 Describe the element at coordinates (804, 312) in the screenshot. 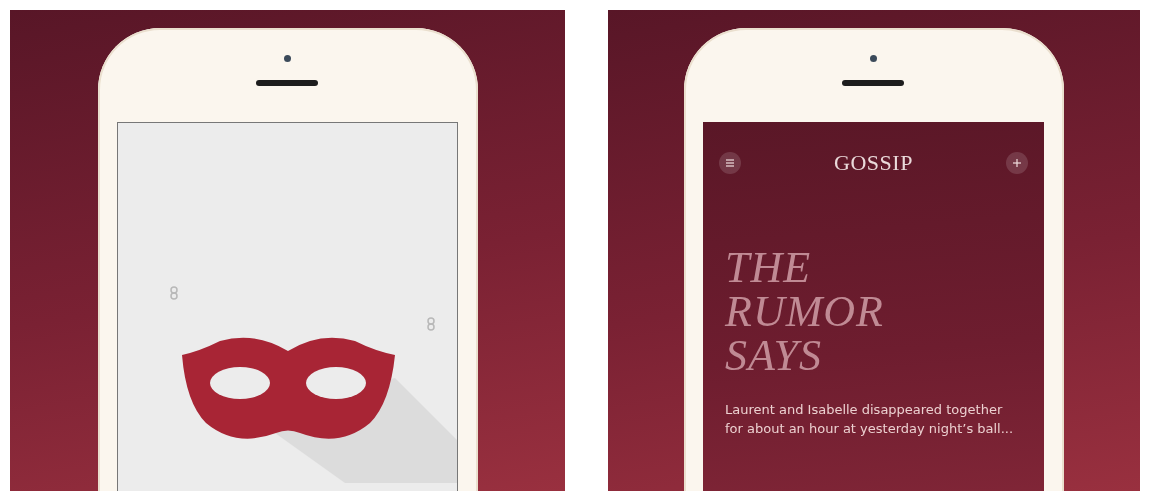

I see `headline: THE RUMOR SAYS` at that location.